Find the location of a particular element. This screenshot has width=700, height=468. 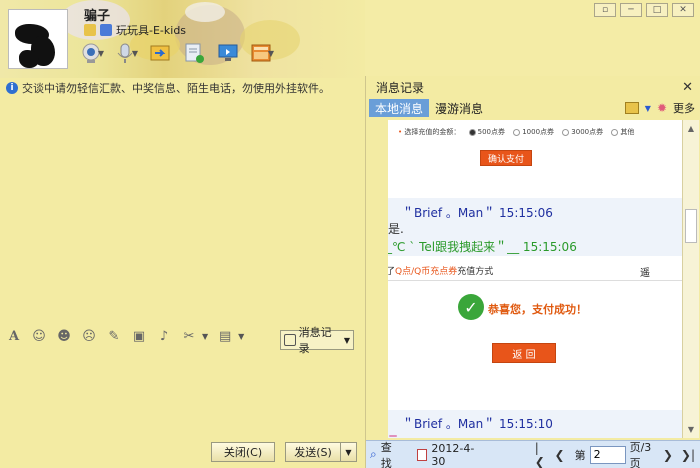

safety-notice-text: 交谈中请勿轻信汇款、中奖信息、陌生电话，勿使用外挂软件。 is located at coordinates (176, 88).